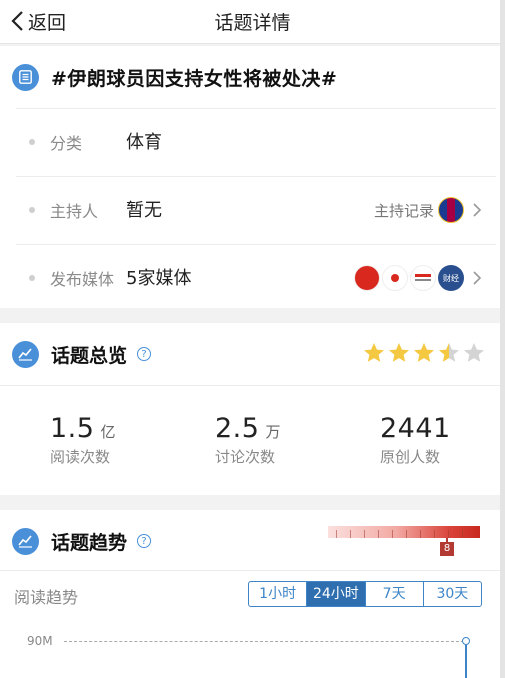  I want to click on discussion-count-value: 2.5, so click(237, 428).